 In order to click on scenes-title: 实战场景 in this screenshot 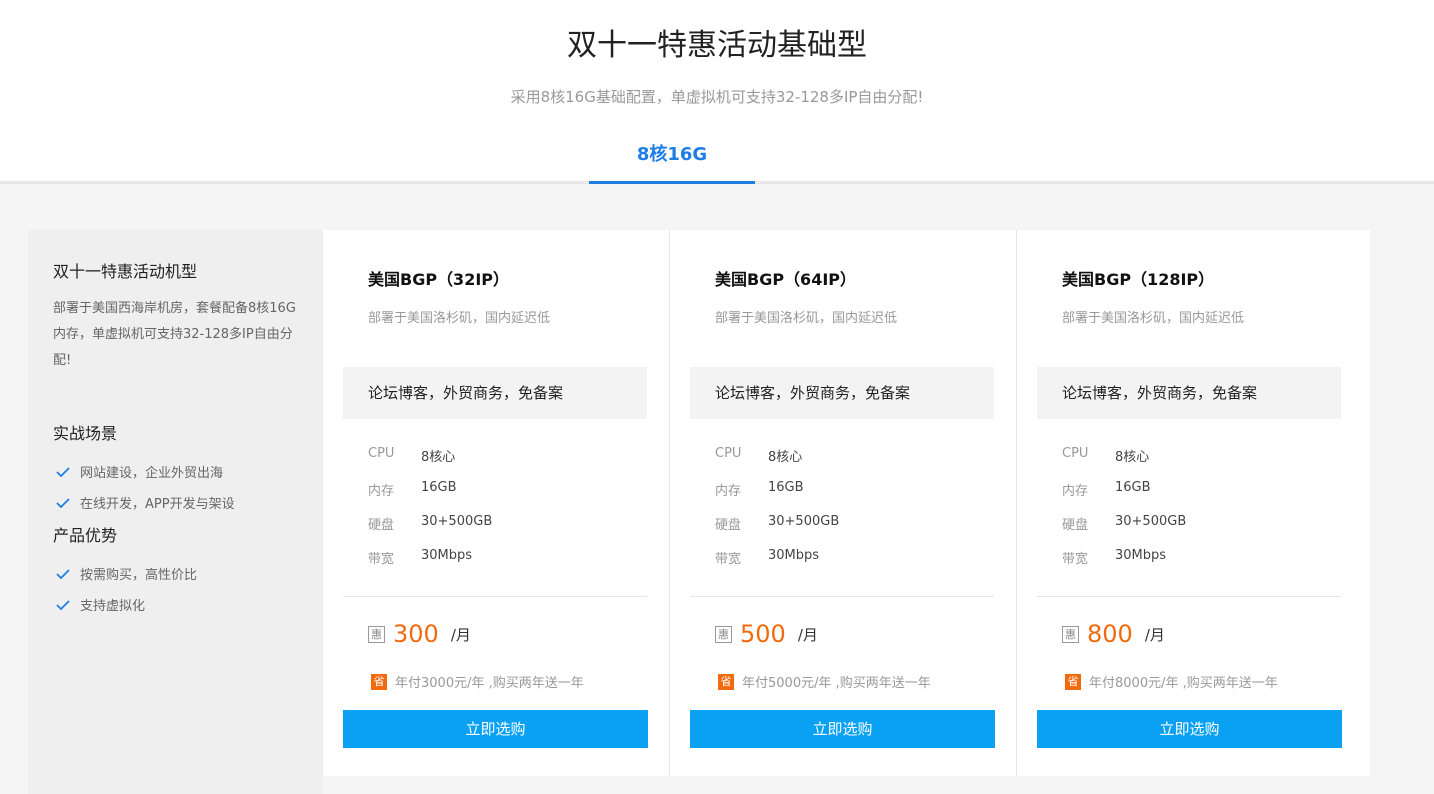, I will do `click(85, 433)`.